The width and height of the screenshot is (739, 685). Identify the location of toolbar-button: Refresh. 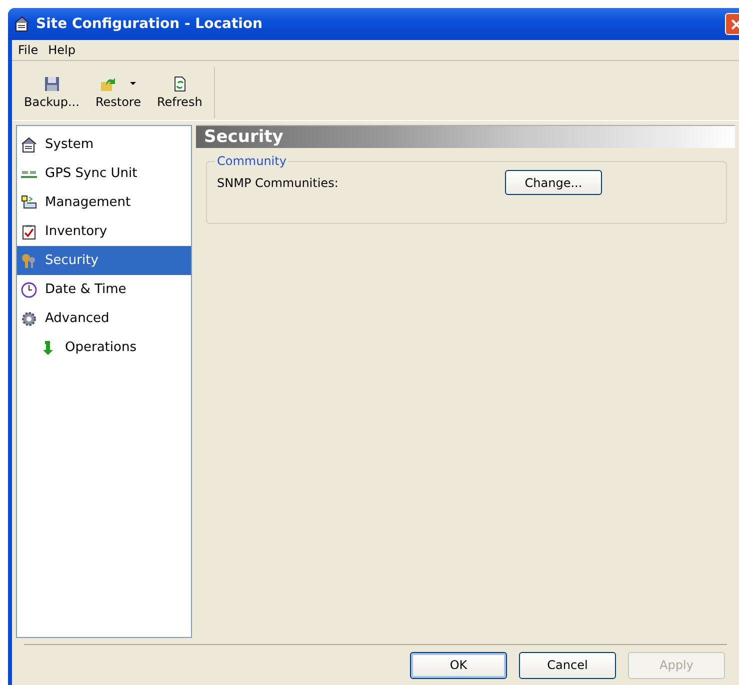
(179, 92).